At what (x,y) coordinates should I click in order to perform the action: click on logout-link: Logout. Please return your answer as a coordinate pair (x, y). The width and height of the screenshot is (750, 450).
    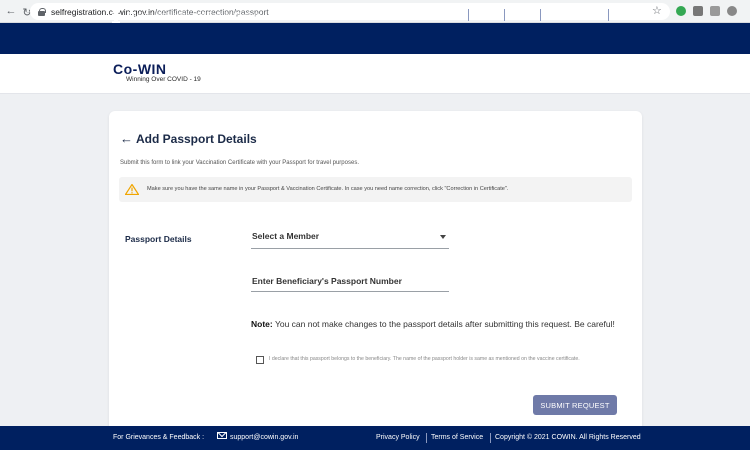
    Looking at the image, I should click on (628, 15).